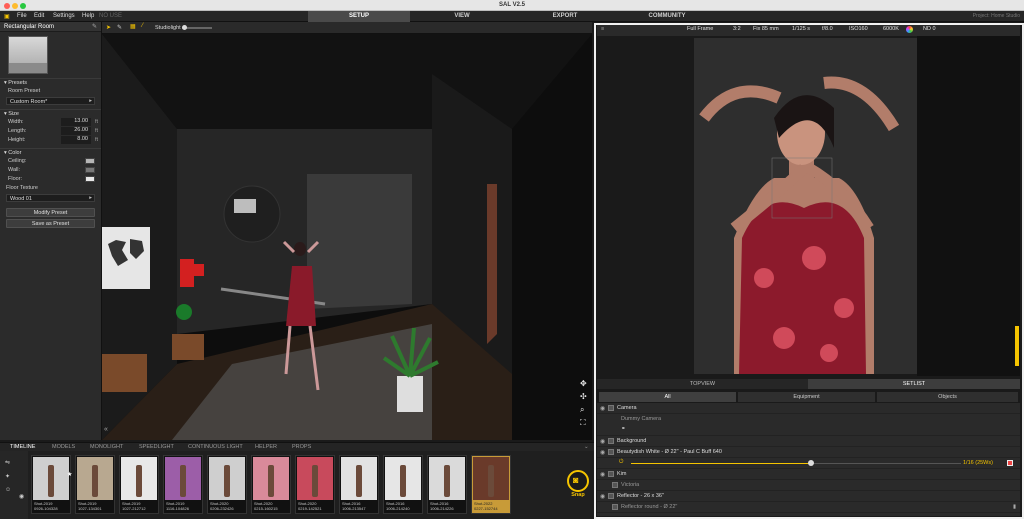 This screenshot has height=519, width=1024. Describe the element at coordinates (50, 212) in the screenshot. I see `modify-preset-button: Modify Preset` at that location.